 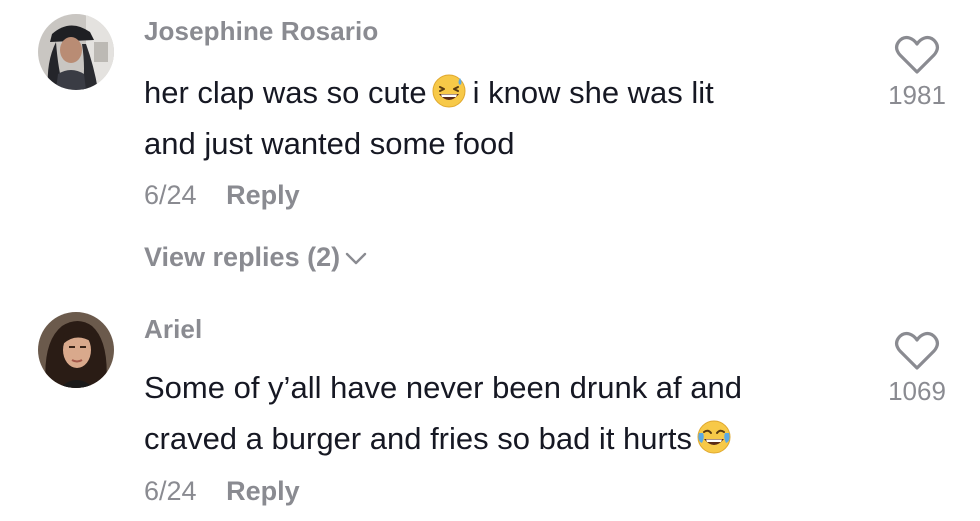 What do you see at coordinates (917, 95) in the screenshot?
I see `like-count: 1981` at bounding box center [917, 95].